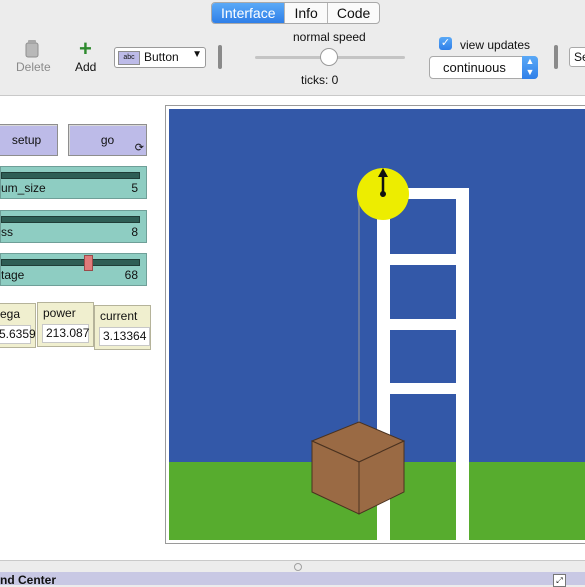 Image resolution: width=585 pixels, height=587 pixels. I want to click on monitor-current: current 3.13364, so click(122, 327).